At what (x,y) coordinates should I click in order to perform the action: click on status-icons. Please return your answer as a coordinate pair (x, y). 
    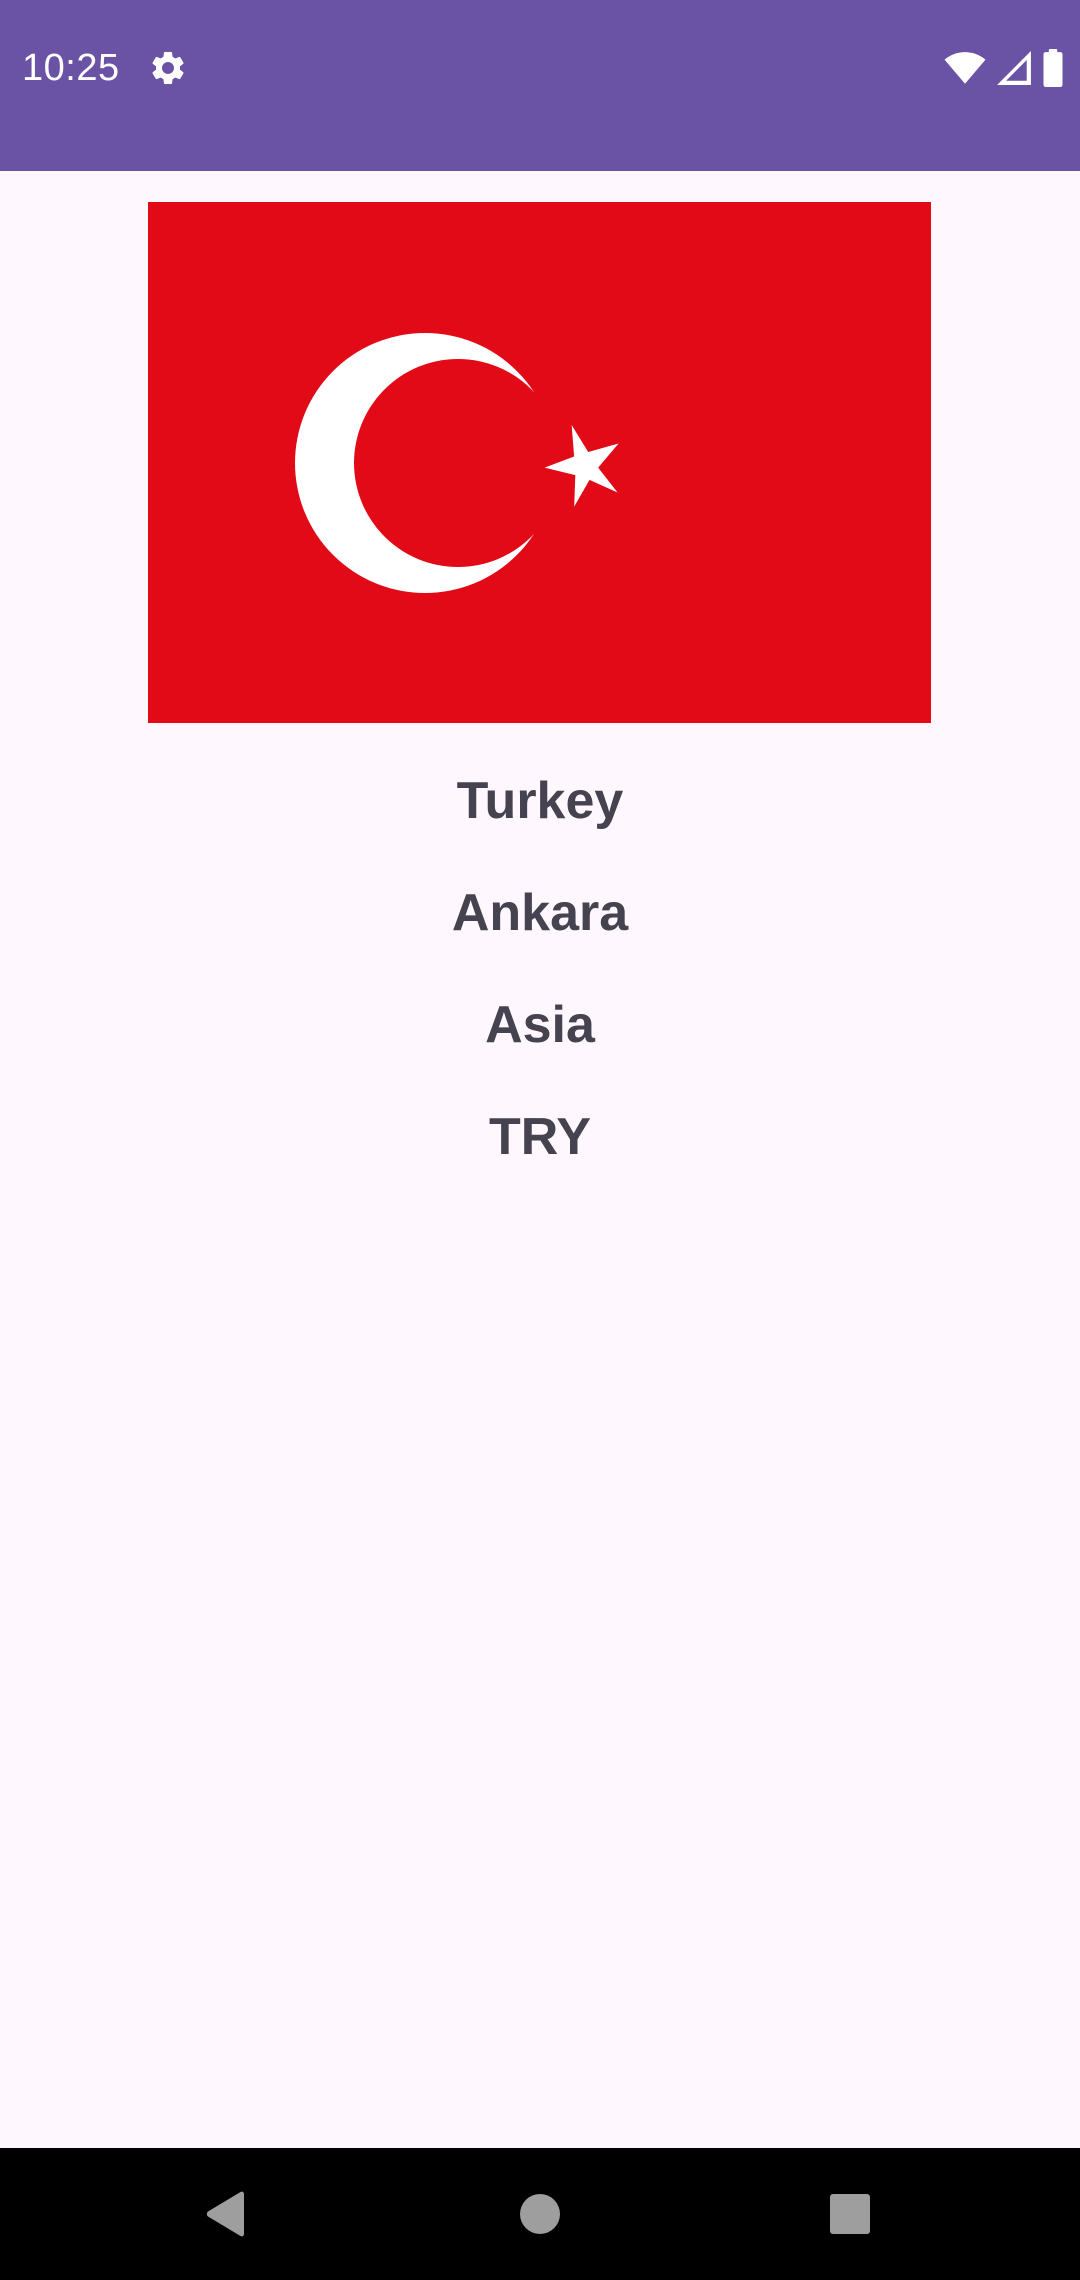
    Looking at the image, I should click on (1004, 68).